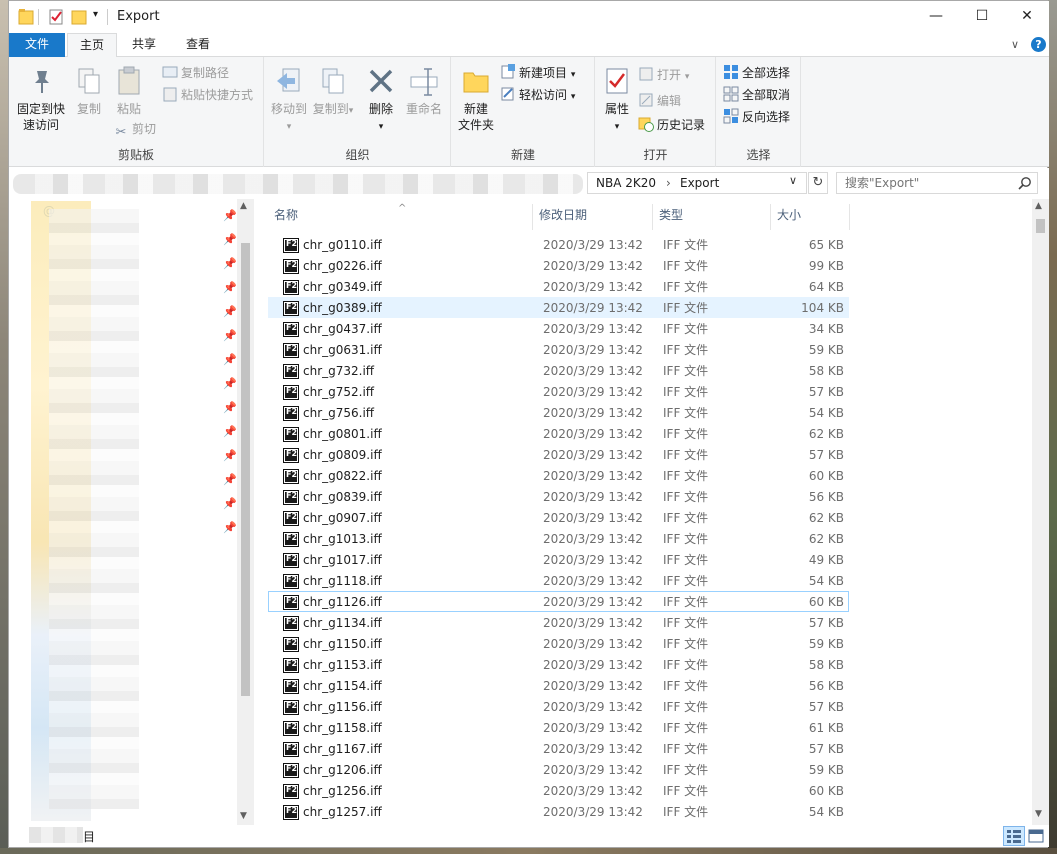 This screenshot has height=854, width=1057. I want to click on file-row: chr_g732.iff 2020/3/29 13:42 IFF 文件 58 KB, so click(558, 370).